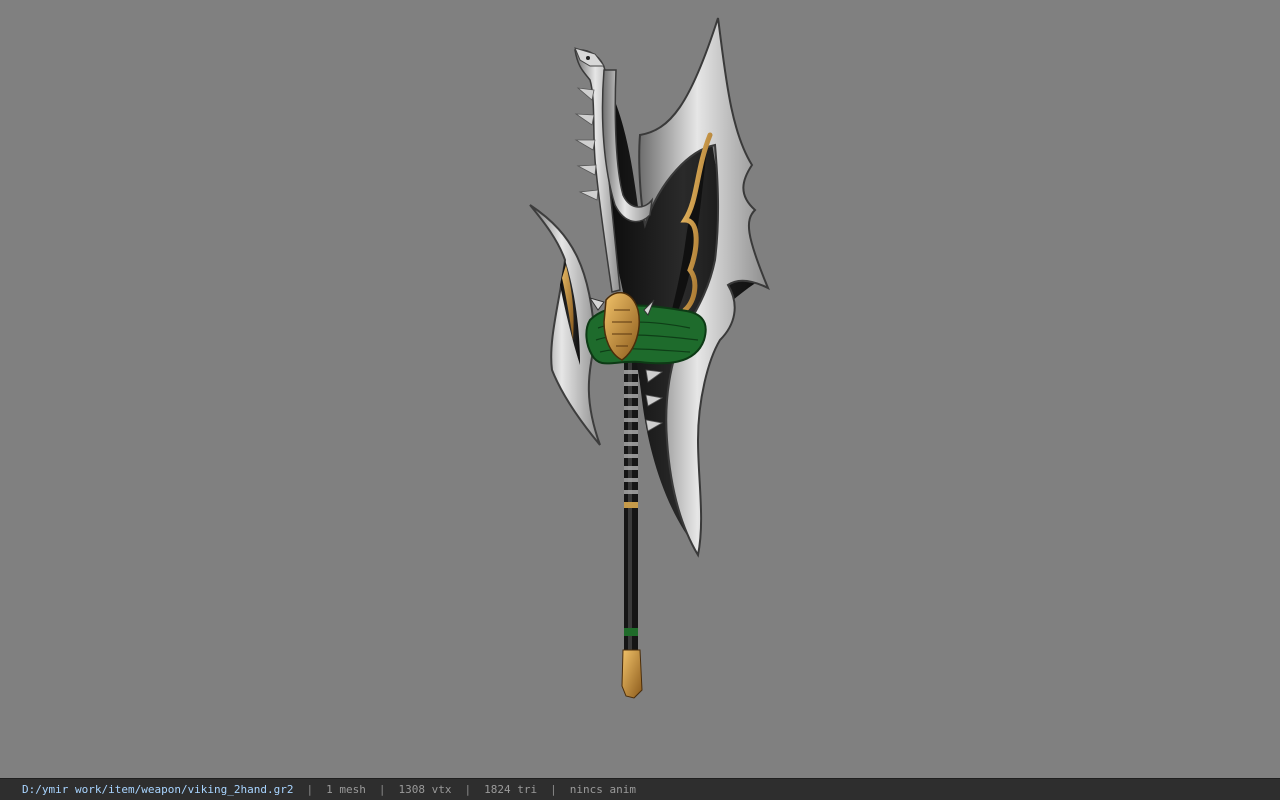 This screenshot has height=800, width=1280. What do you see at coordinates (425, 789) in the screenshot?
I see `vertex-count-label: 1308 vtx` at bounding box center [425, 789].